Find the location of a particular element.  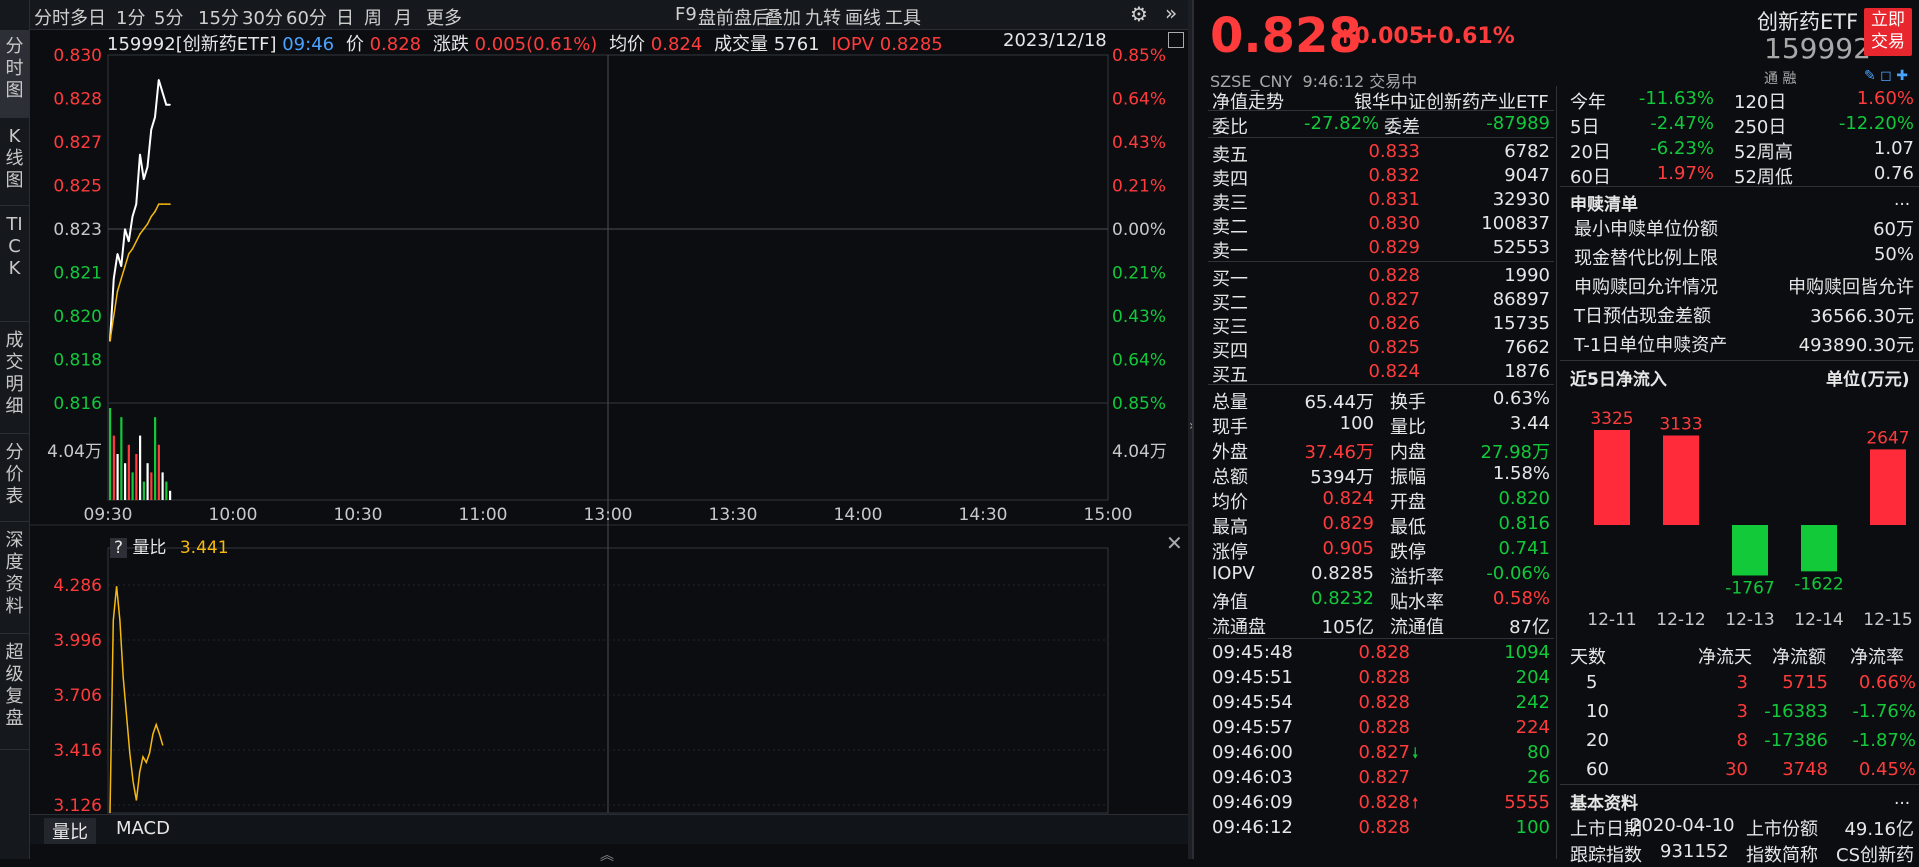

weicha-value: -87989 is located at coordinates (1518, 123).